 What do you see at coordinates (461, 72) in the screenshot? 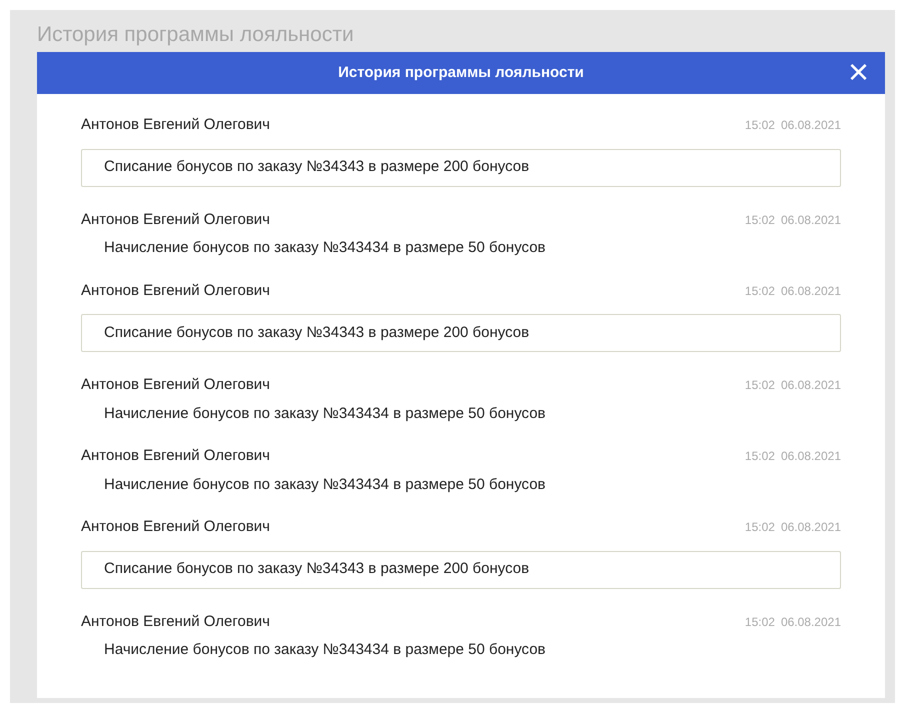
I see `dialog-title: История программы лояльности` at bounding box center [461, 72].